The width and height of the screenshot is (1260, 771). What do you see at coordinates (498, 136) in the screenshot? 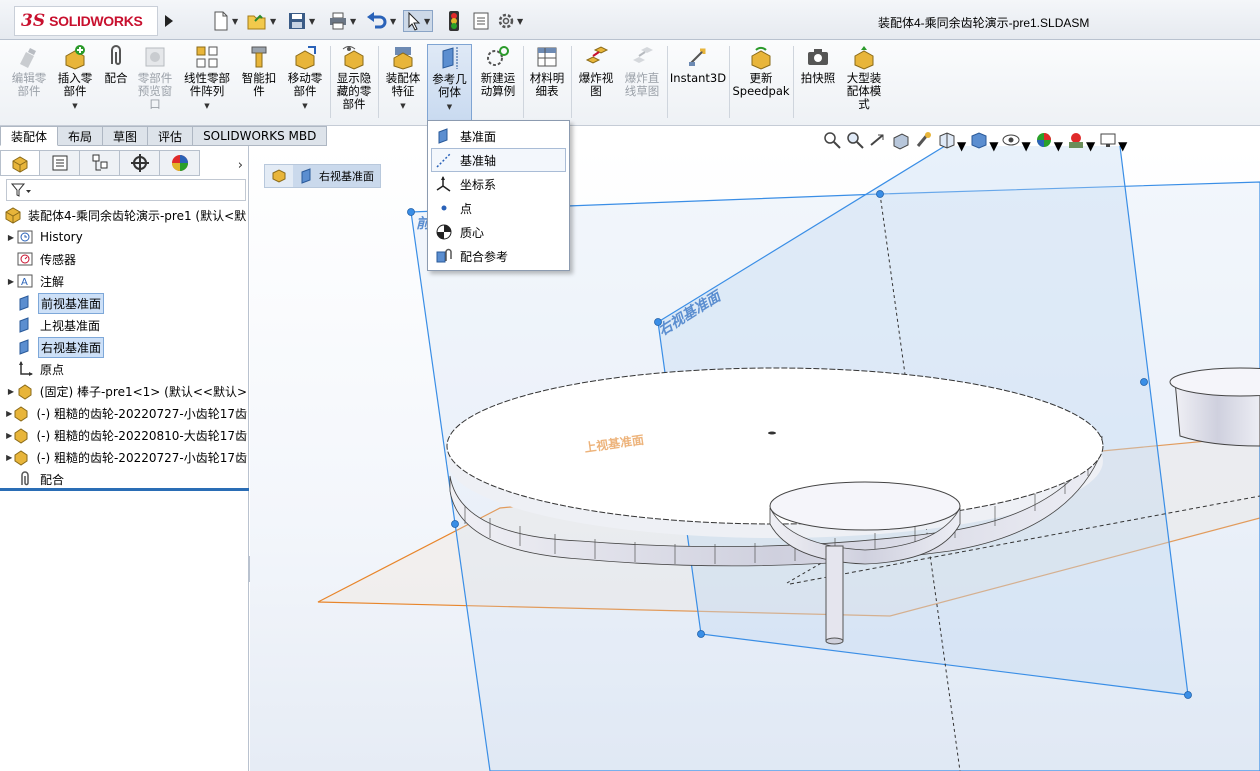
I see `menu-item-plane: 基准面` at bounding box center [498, 136].